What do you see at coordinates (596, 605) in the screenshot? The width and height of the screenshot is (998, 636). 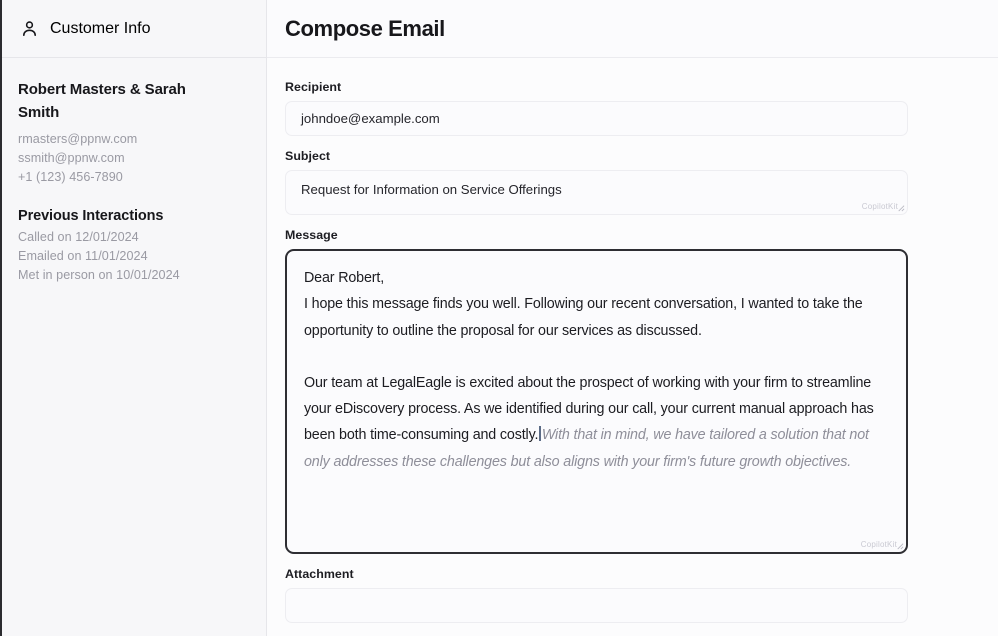 I see `attachment-input` at bounding box center [596, 605].